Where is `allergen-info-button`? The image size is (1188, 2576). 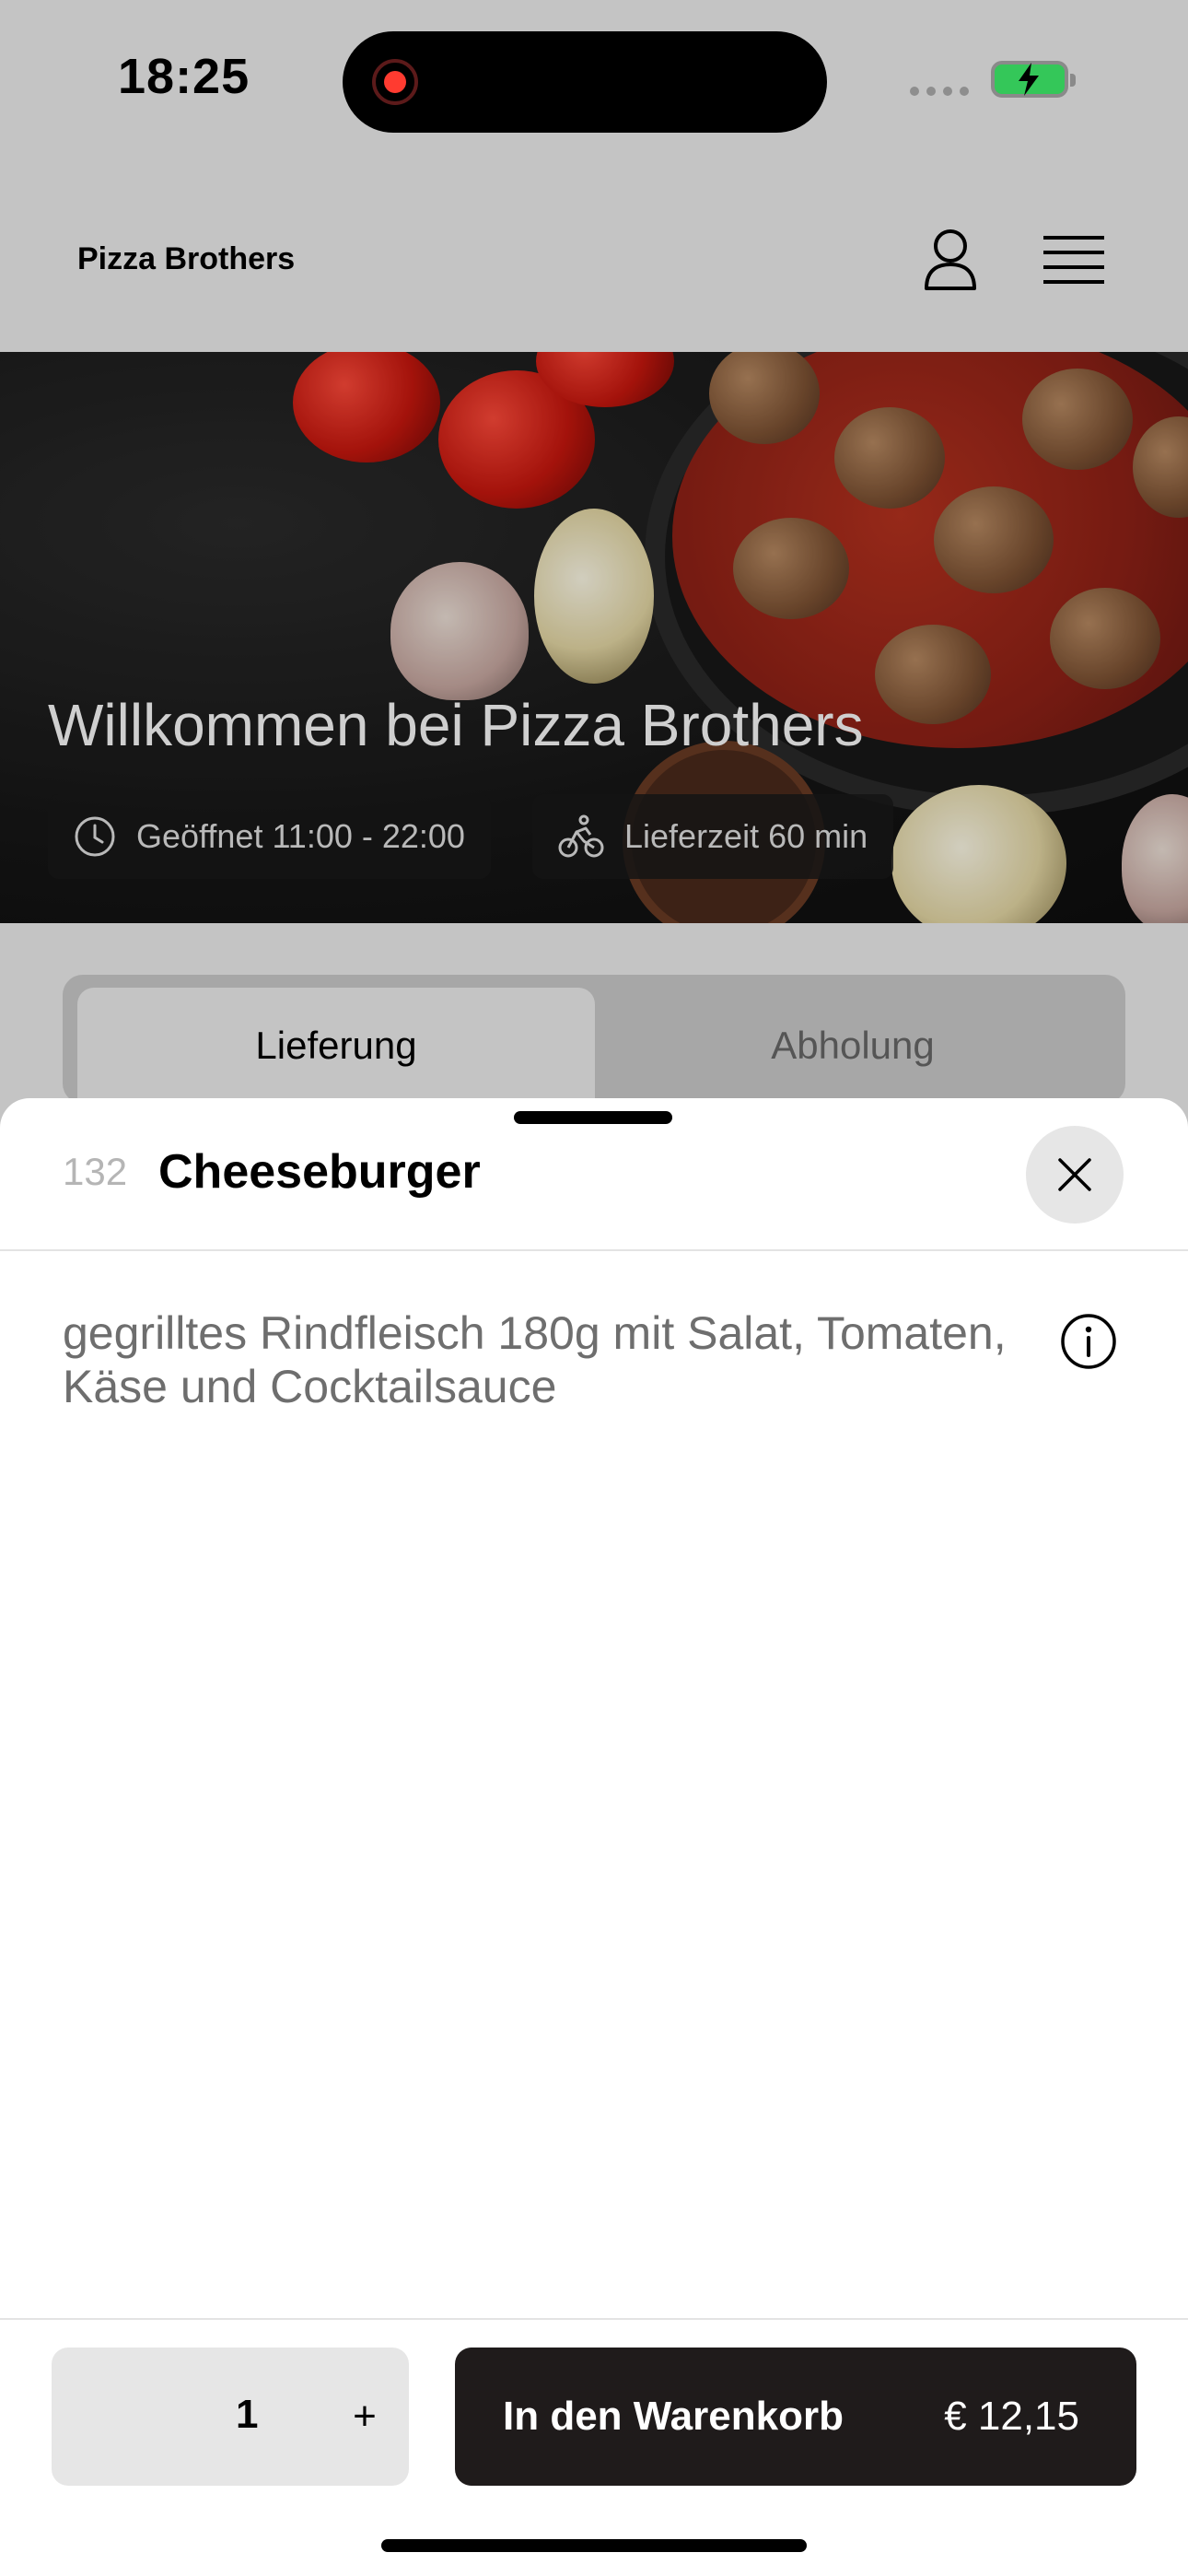
allergen-info-button is located at coordinates (1088, 1341).